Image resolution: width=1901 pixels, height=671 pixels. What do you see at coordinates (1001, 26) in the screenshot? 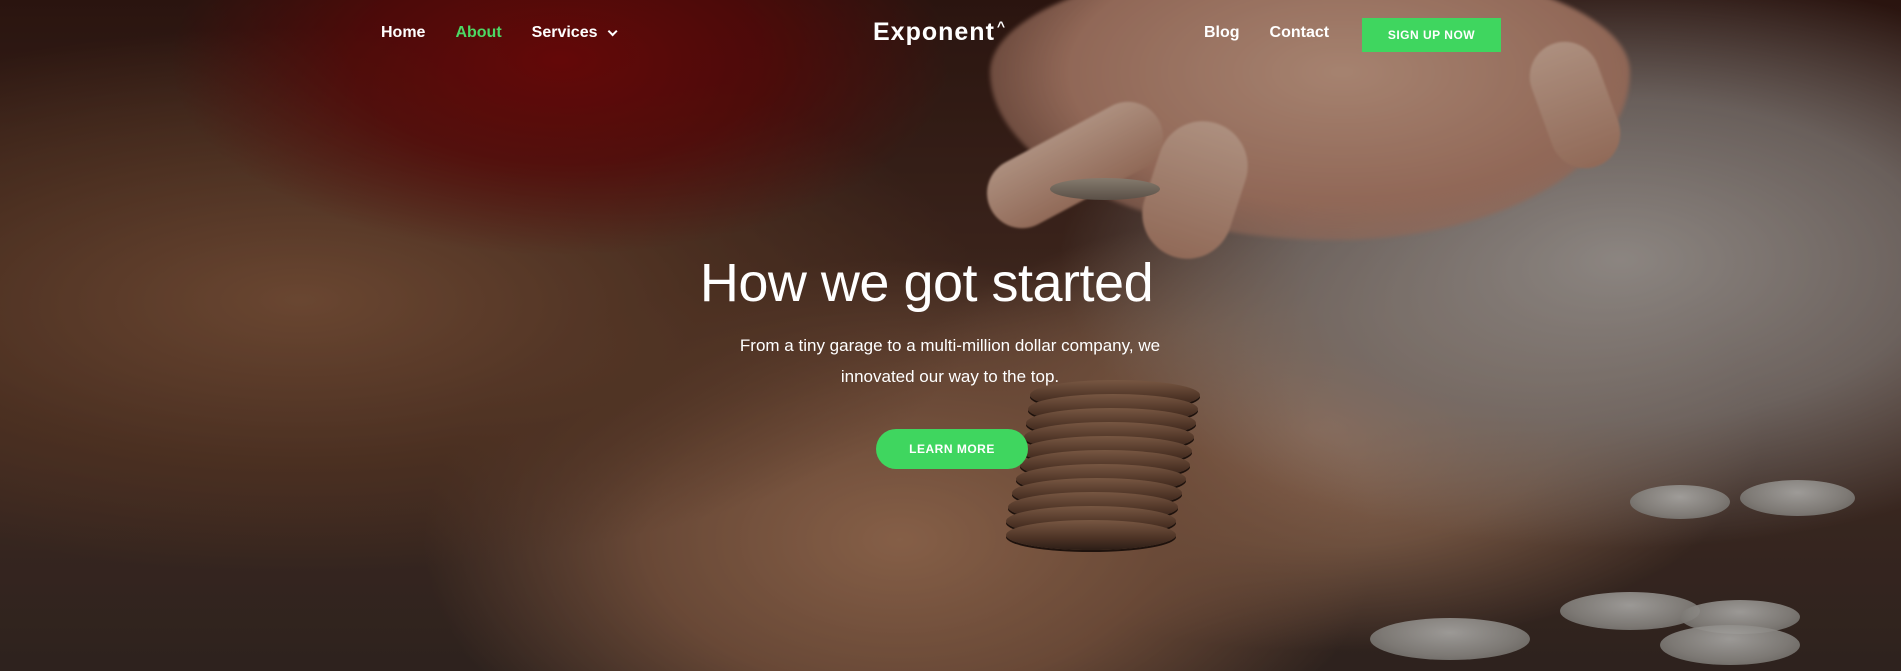
I see `caret-icon: ^` at bounding box center [1001, 26].